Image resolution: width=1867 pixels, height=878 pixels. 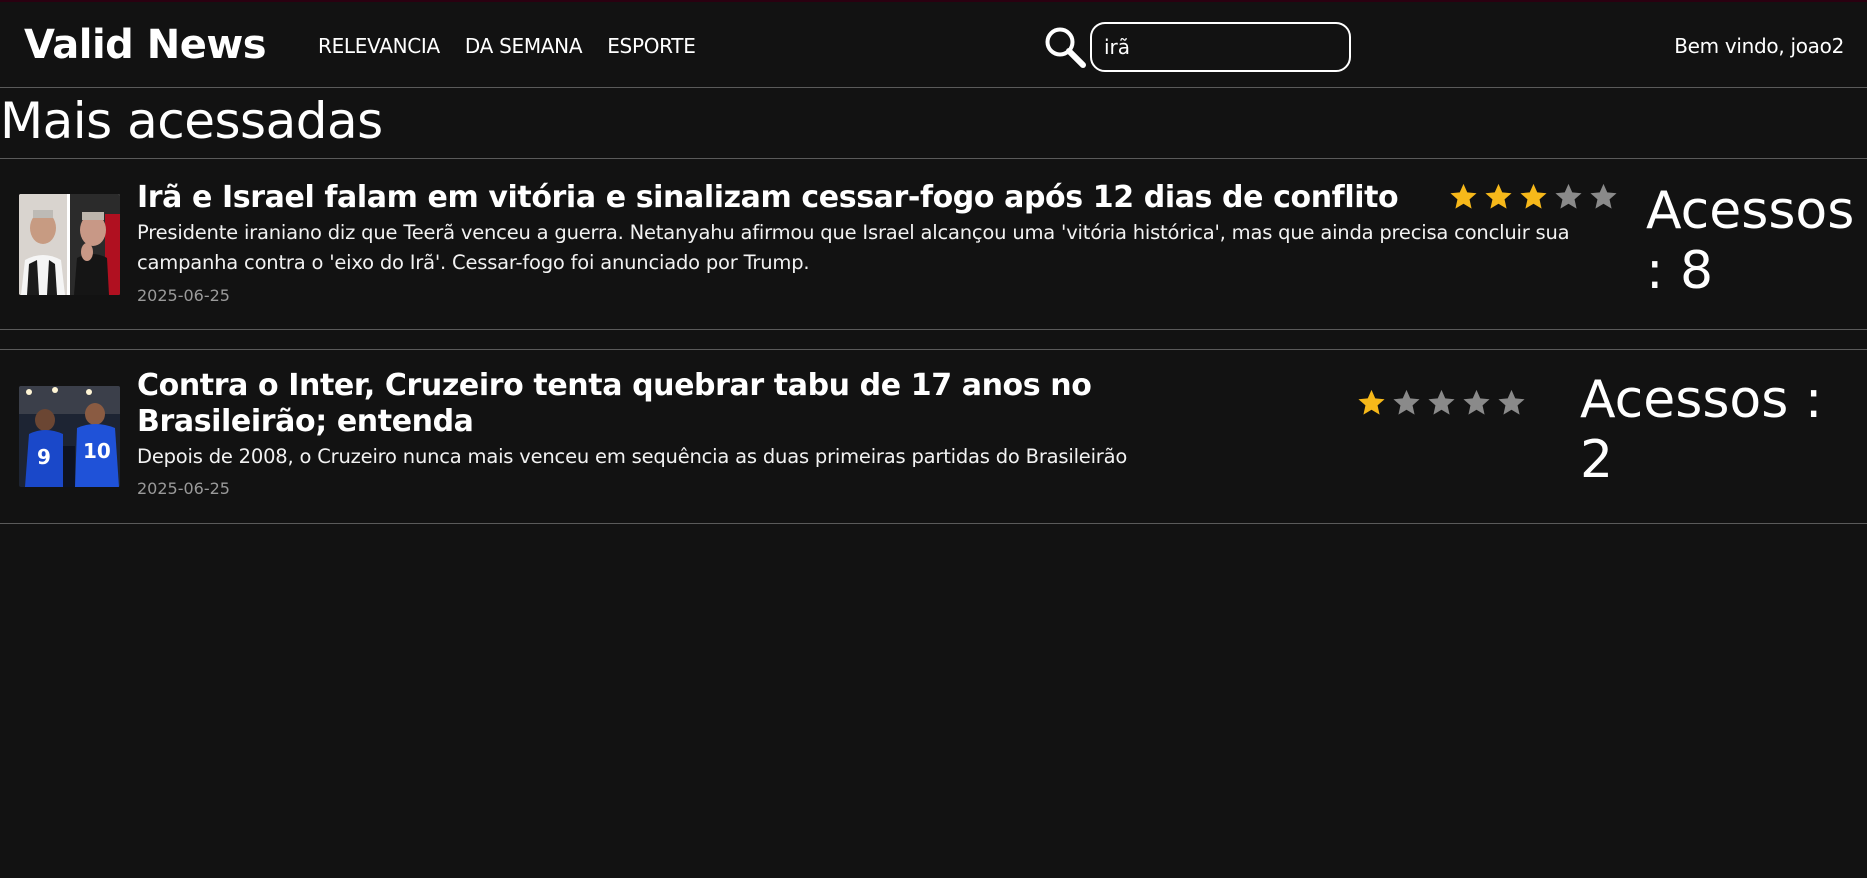 What do you see at coordinates (379, 46) in the screenshot?
I see `nav-relevancia: RELEVANCIA` at bounding box center [379, 46].